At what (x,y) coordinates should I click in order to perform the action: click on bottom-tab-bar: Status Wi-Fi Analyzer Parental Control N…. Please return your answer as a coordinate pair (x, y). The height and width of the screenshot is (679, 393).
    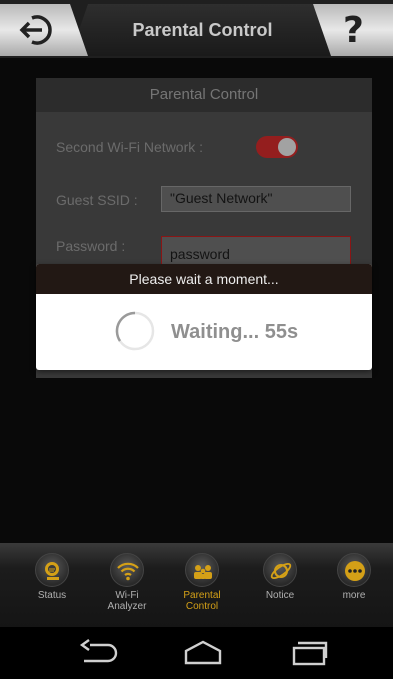
    Looking at the image, I should click on (196, 585).